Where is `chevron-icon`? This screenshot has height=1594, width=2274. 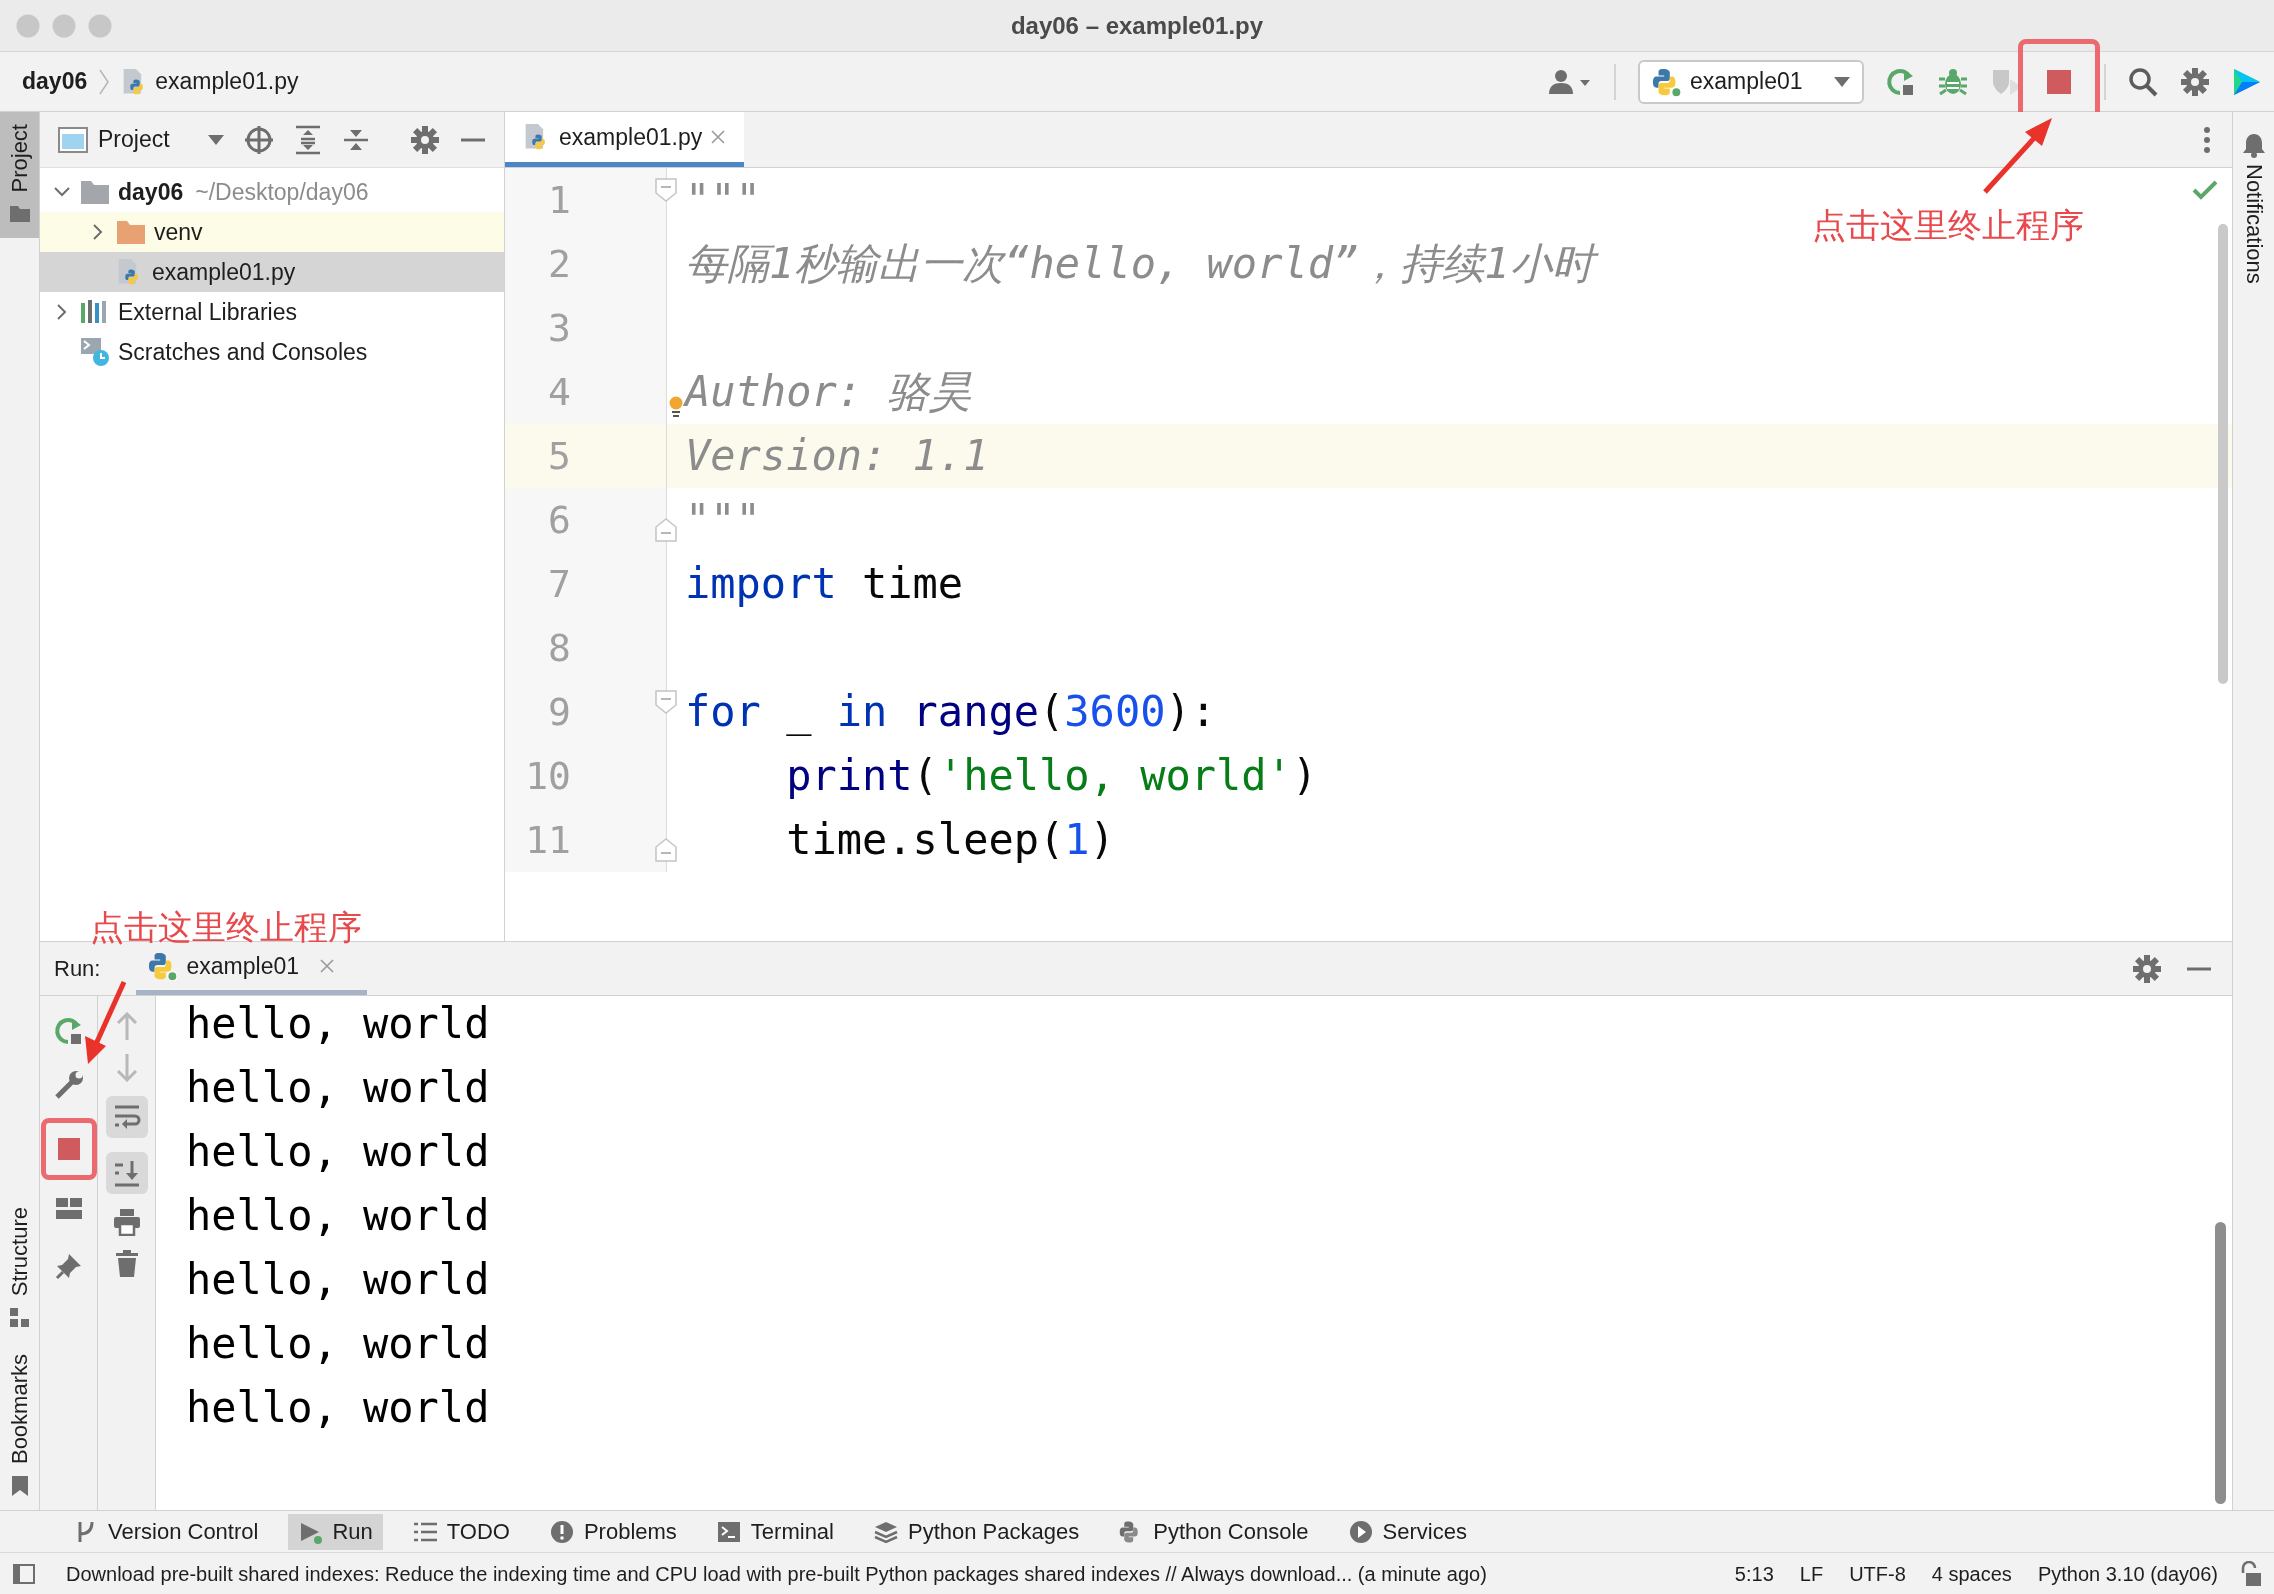 chevron-icon is located at coordinates (104, 81).